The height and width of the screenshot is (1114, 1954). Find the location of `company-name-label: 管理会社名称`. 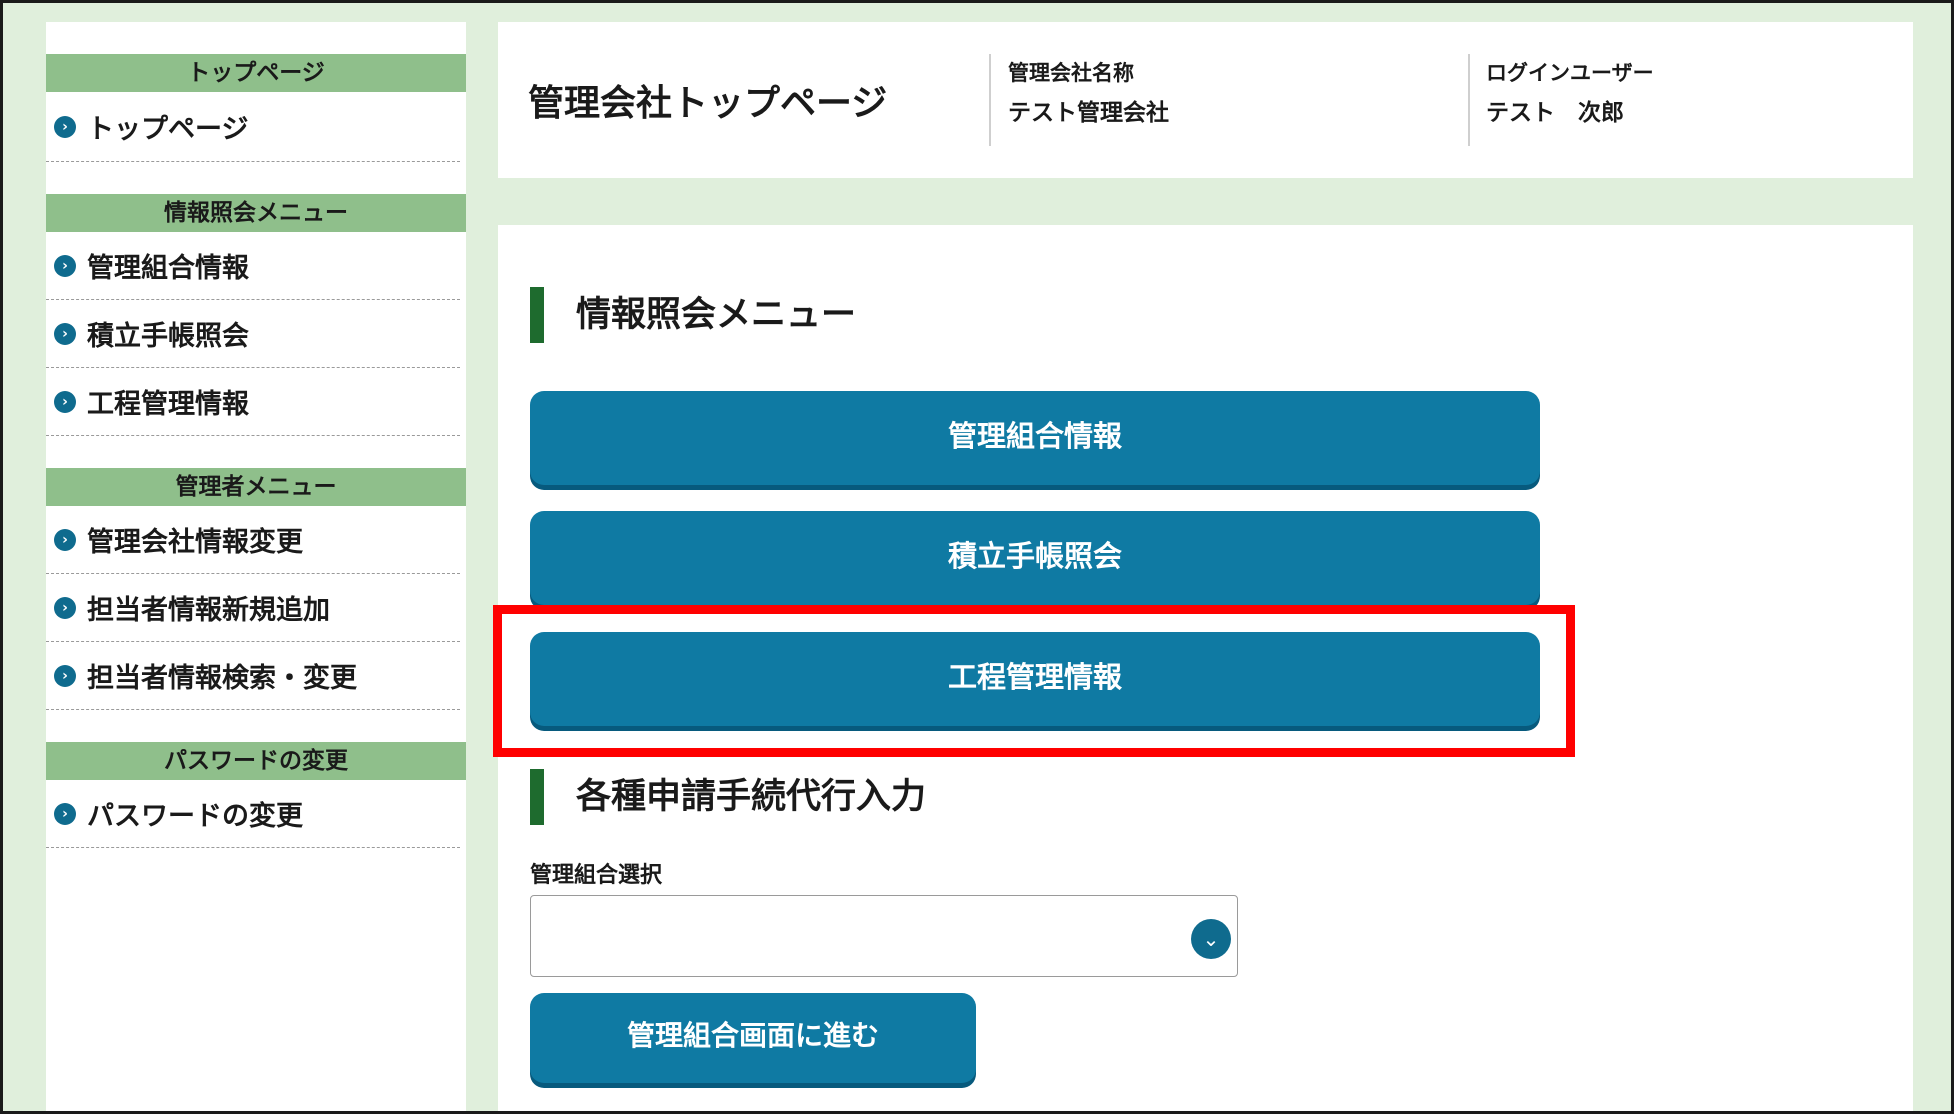

company-name-label: 管理会社名称 is located at coordinates (1071, 73).